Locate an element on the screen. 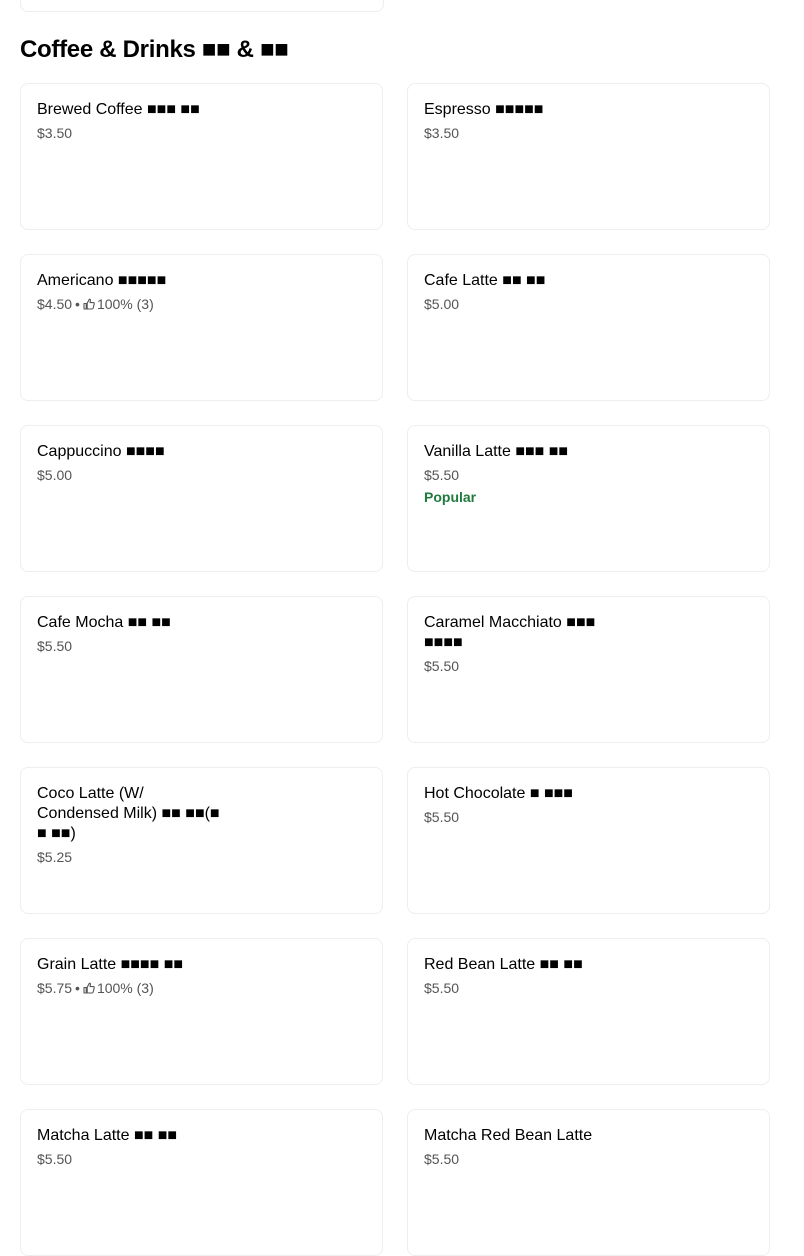 Image resolution: width=804 pixels, height=1256 pixels. item-name: Matcha Red Bean Latte is located at coordinates (508, 1135).